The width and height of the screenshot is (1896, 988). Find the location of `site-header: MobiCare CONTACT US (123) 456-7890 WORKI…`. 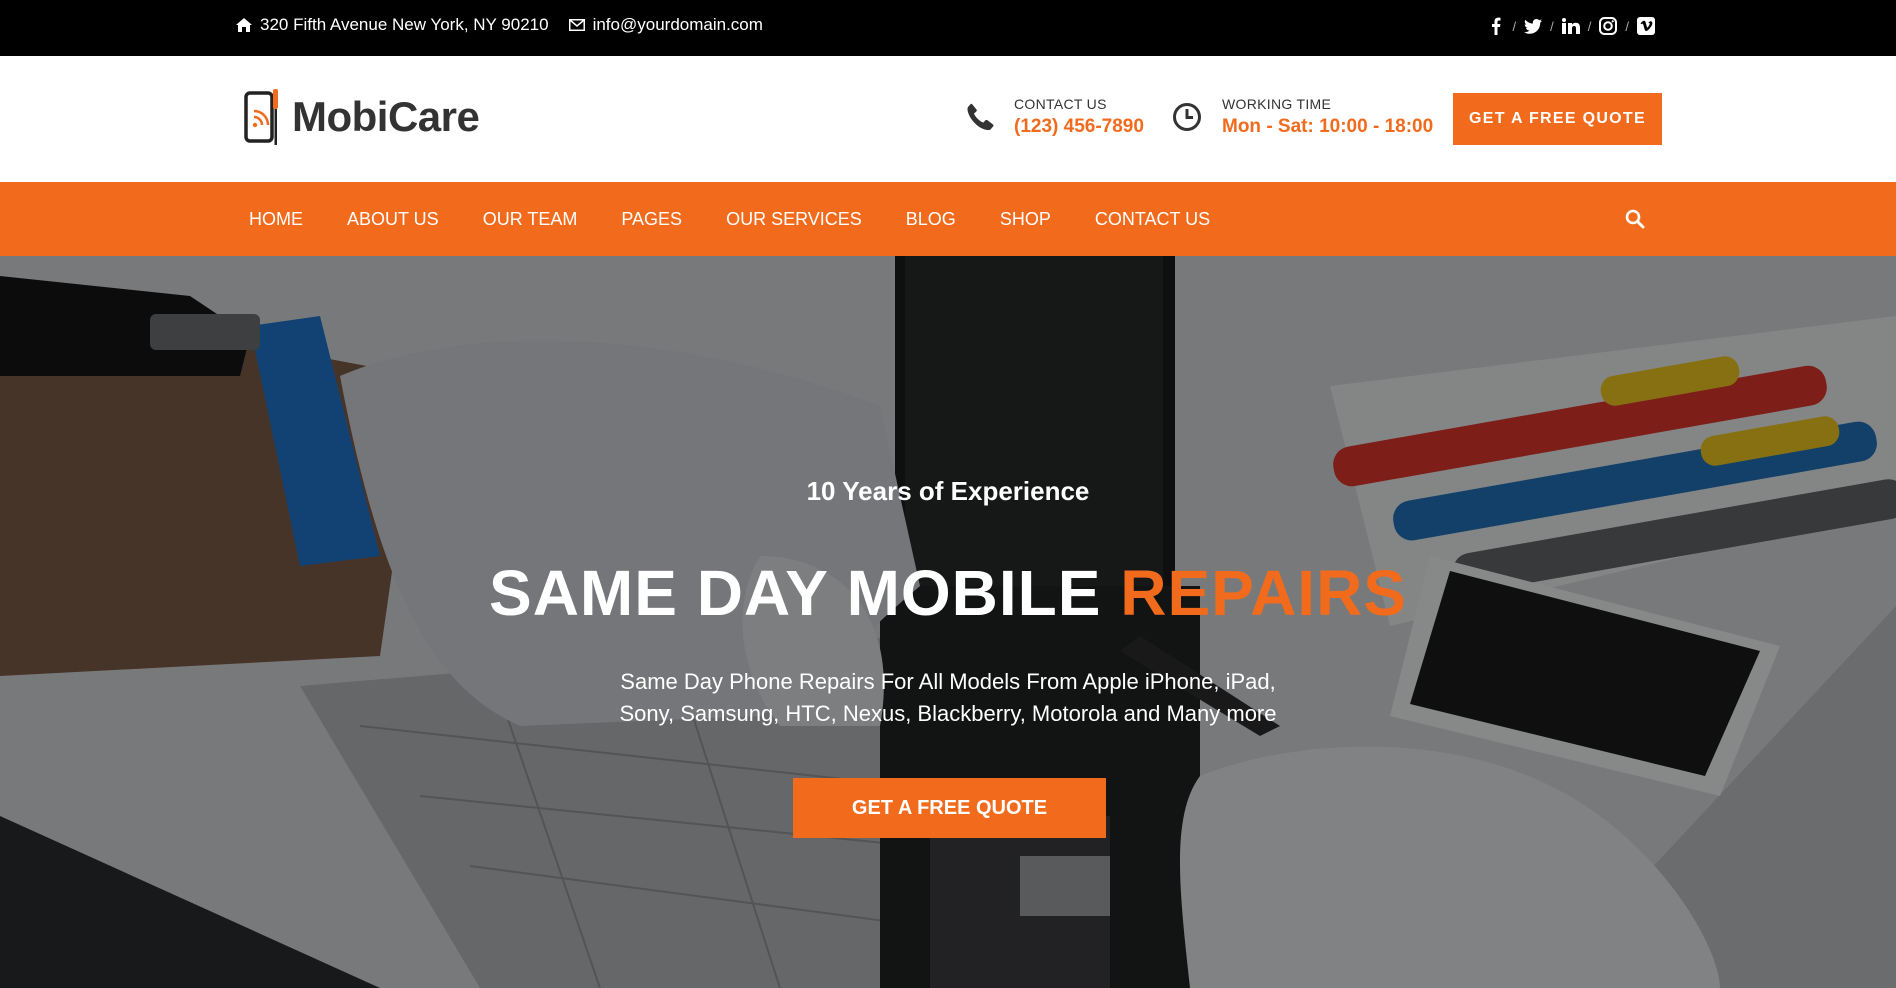

site-header: MobiCare CONTACT US (123) 456-7890 WORKI… is located at coordinates (948, 119).